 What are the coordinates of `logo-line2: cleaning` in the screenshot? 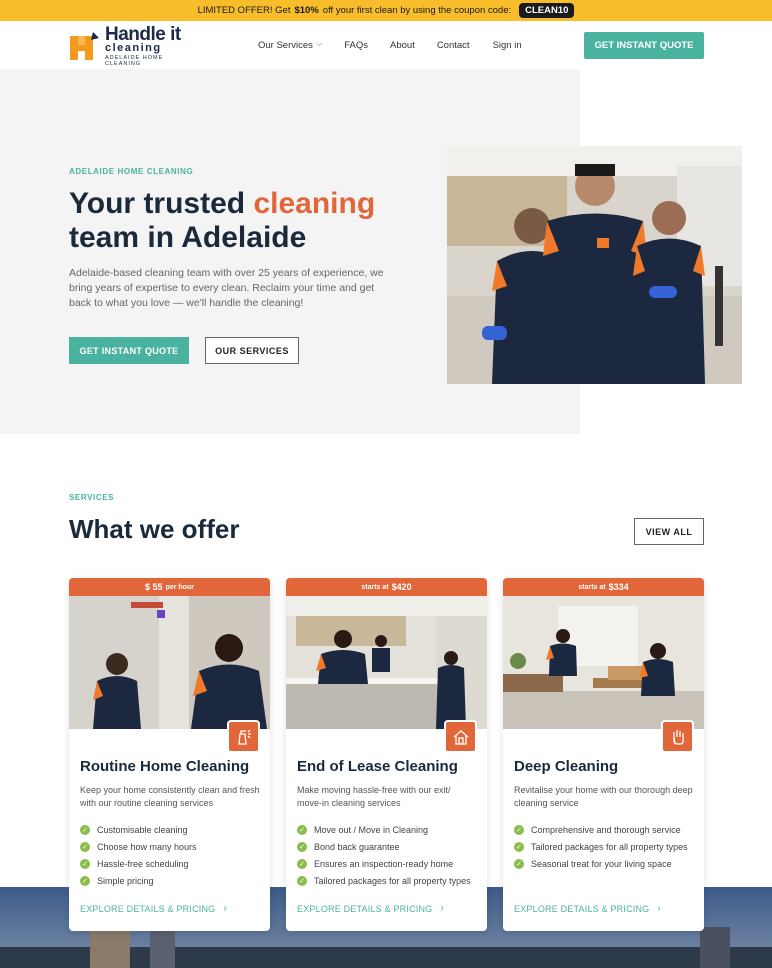 It's located at (133, 48).